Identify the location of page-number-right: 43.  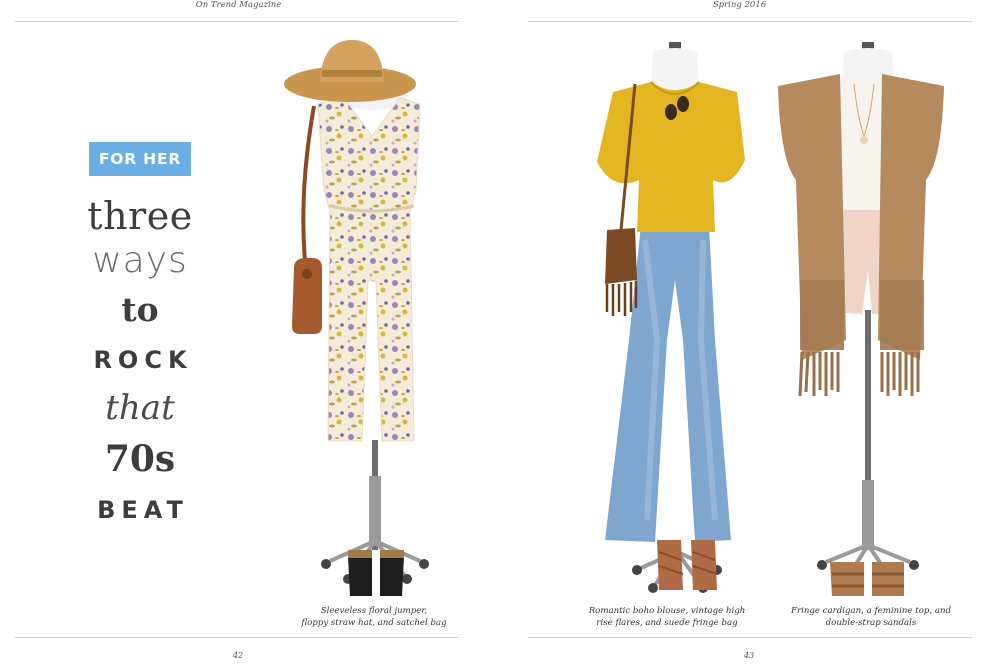
(749, 655).